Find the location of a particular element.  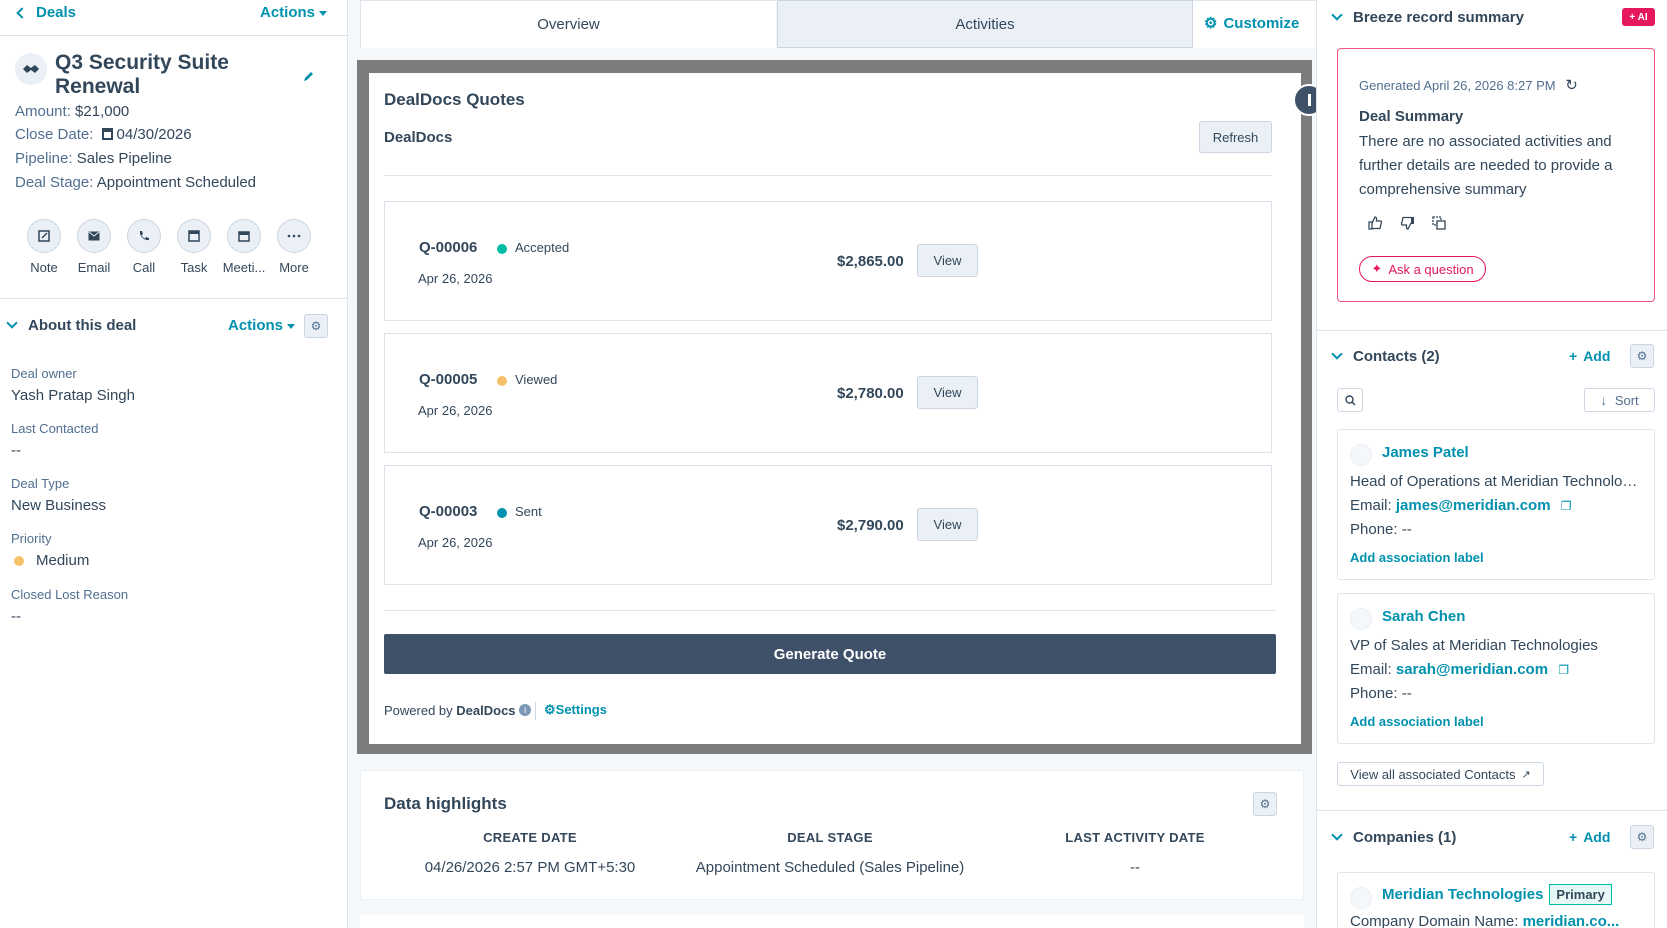

email-link: james@meridian.com is located at coordinates (1473, 505).